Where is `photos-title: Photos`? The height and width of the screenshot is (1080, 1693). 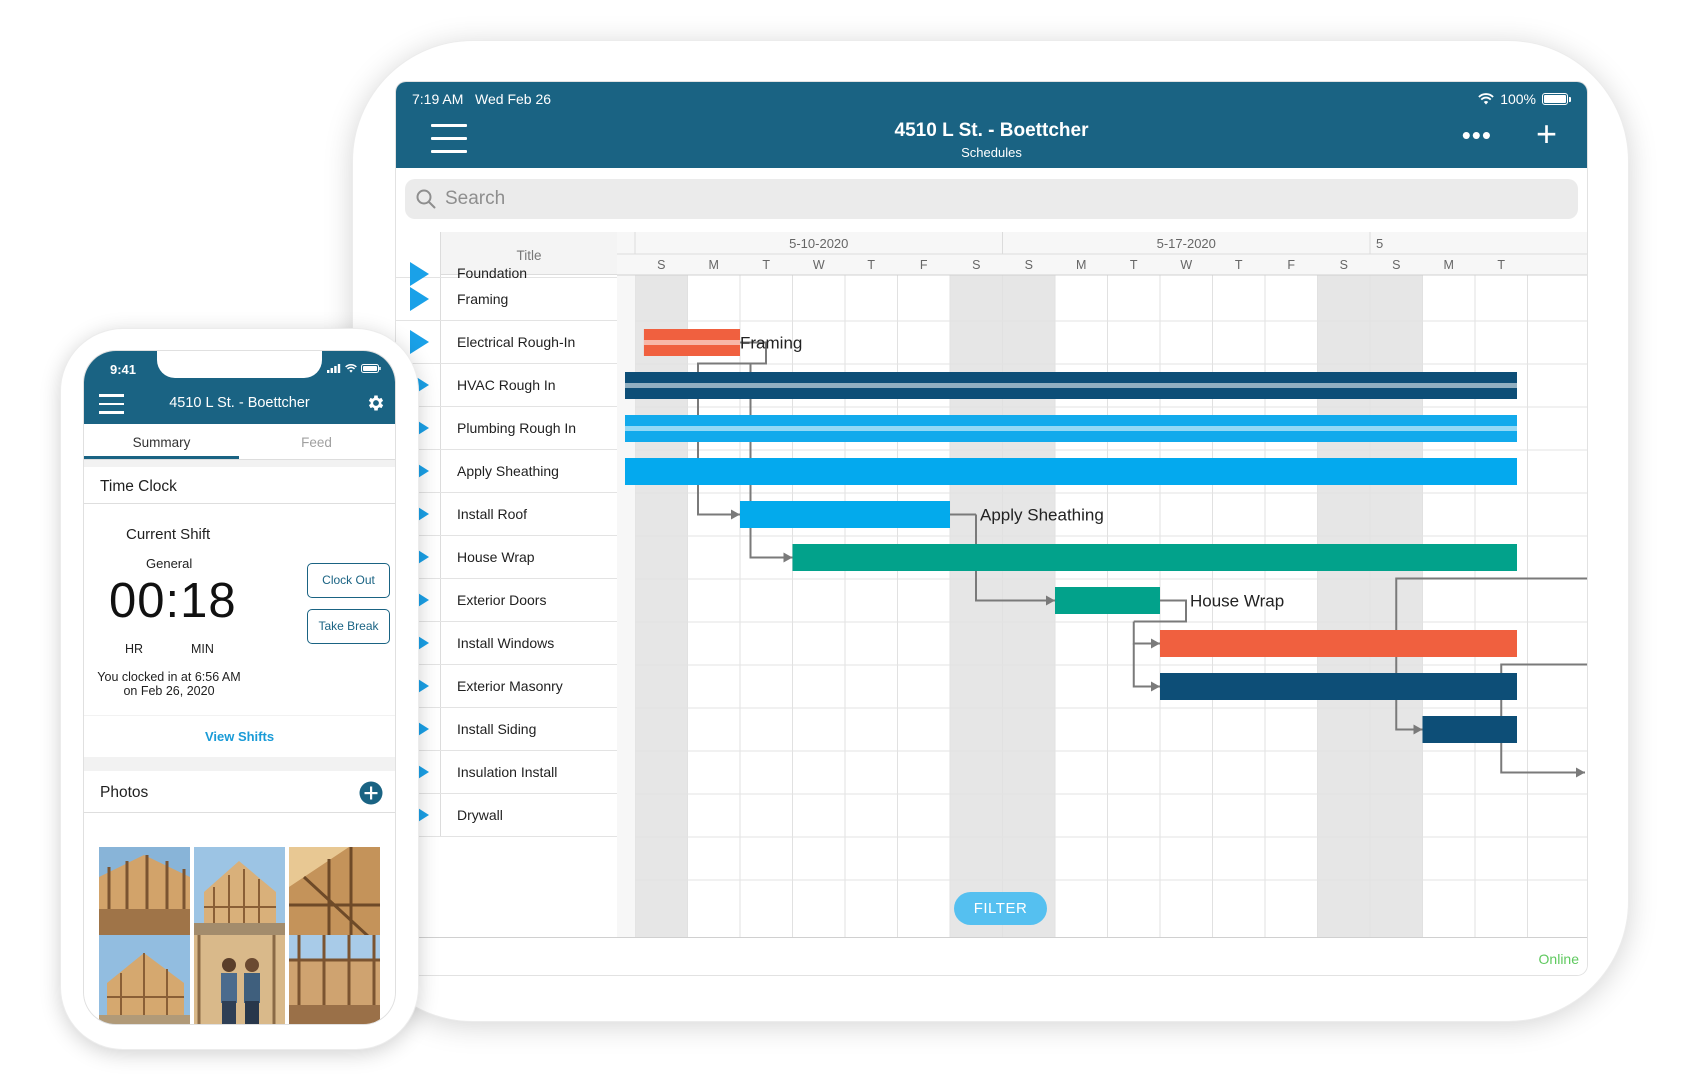 photos-title: Photos is located at coordinates (124, 792).